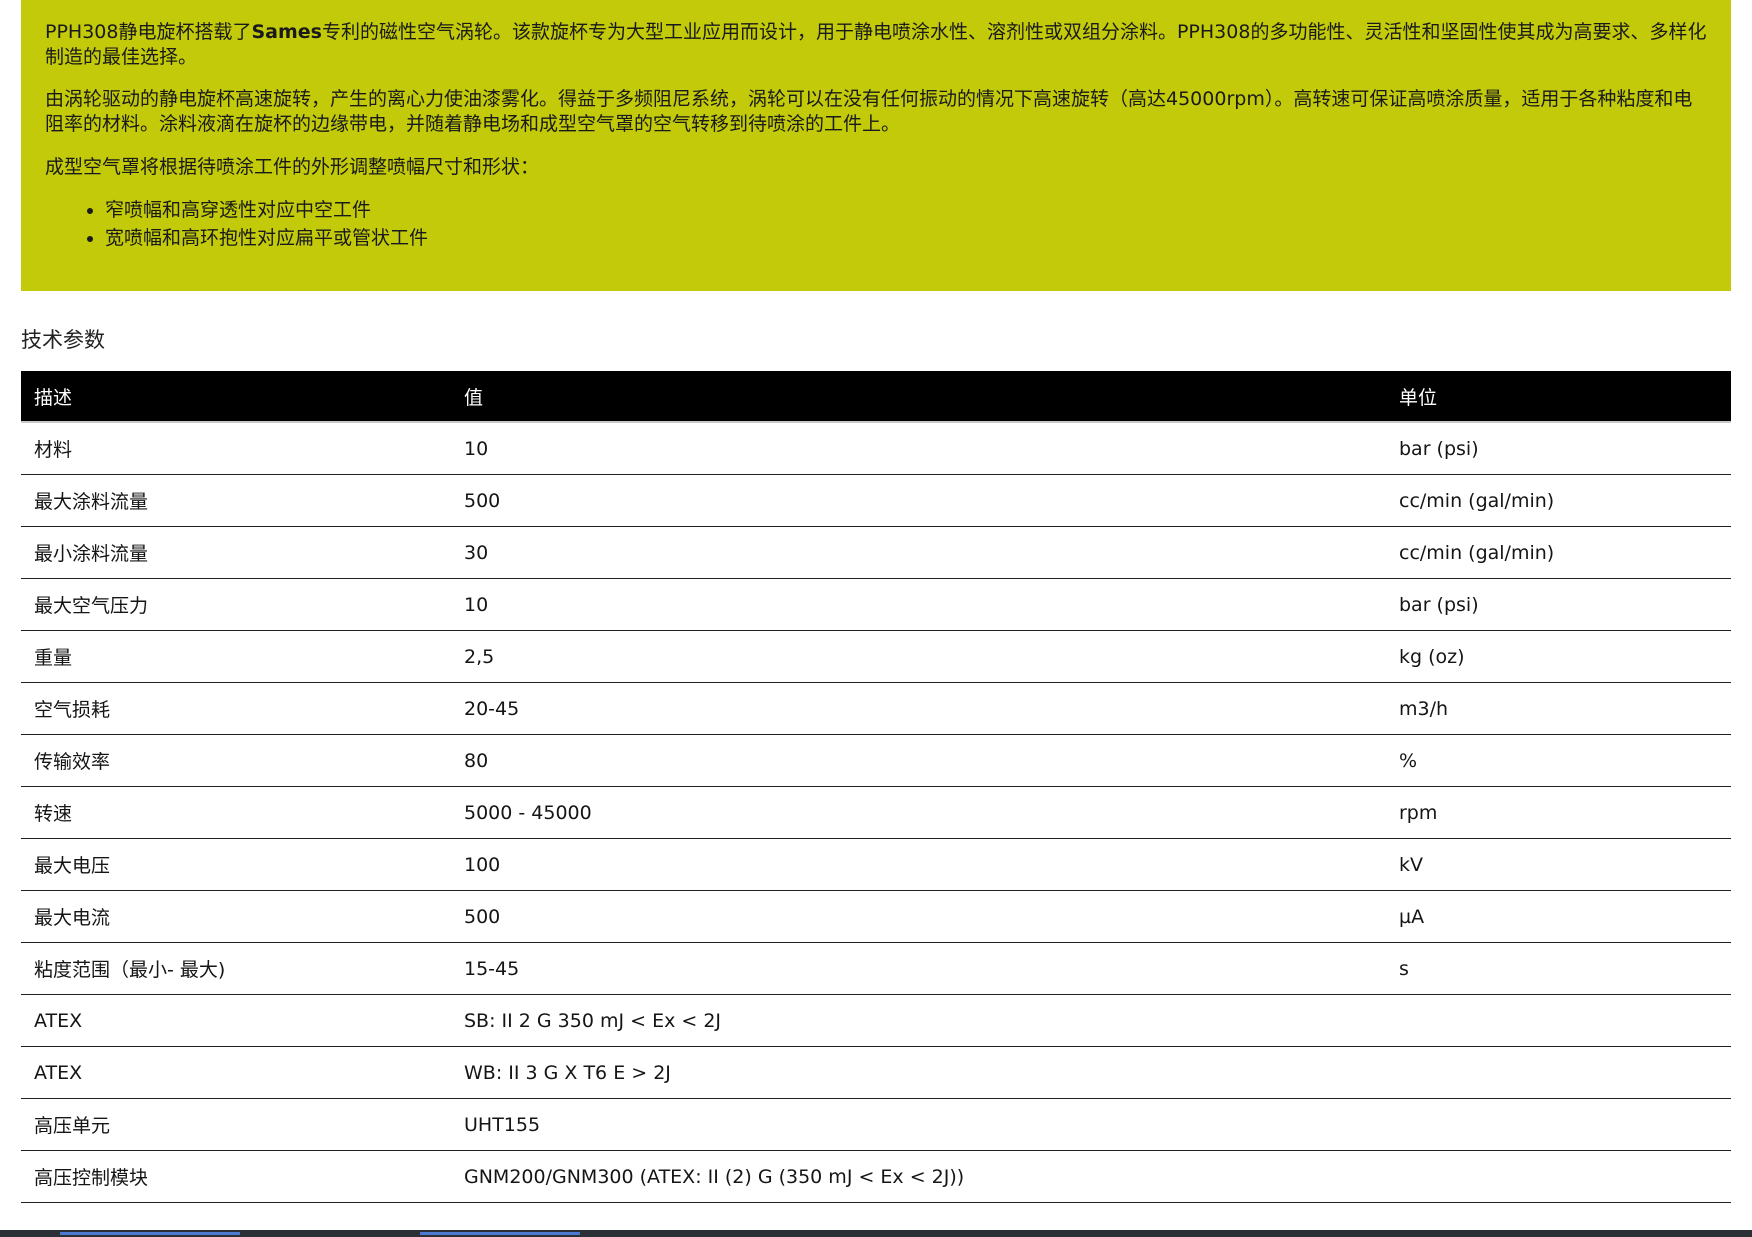 The width and height of the screenshot is (1752, 1237). Describe the element at coordinates (292, 167) in the screenshot. I see `intro-paragraph-3: 成型空气罩将根据待喷涂工件的外形调整喷幅尺寸和形状：` at that location.